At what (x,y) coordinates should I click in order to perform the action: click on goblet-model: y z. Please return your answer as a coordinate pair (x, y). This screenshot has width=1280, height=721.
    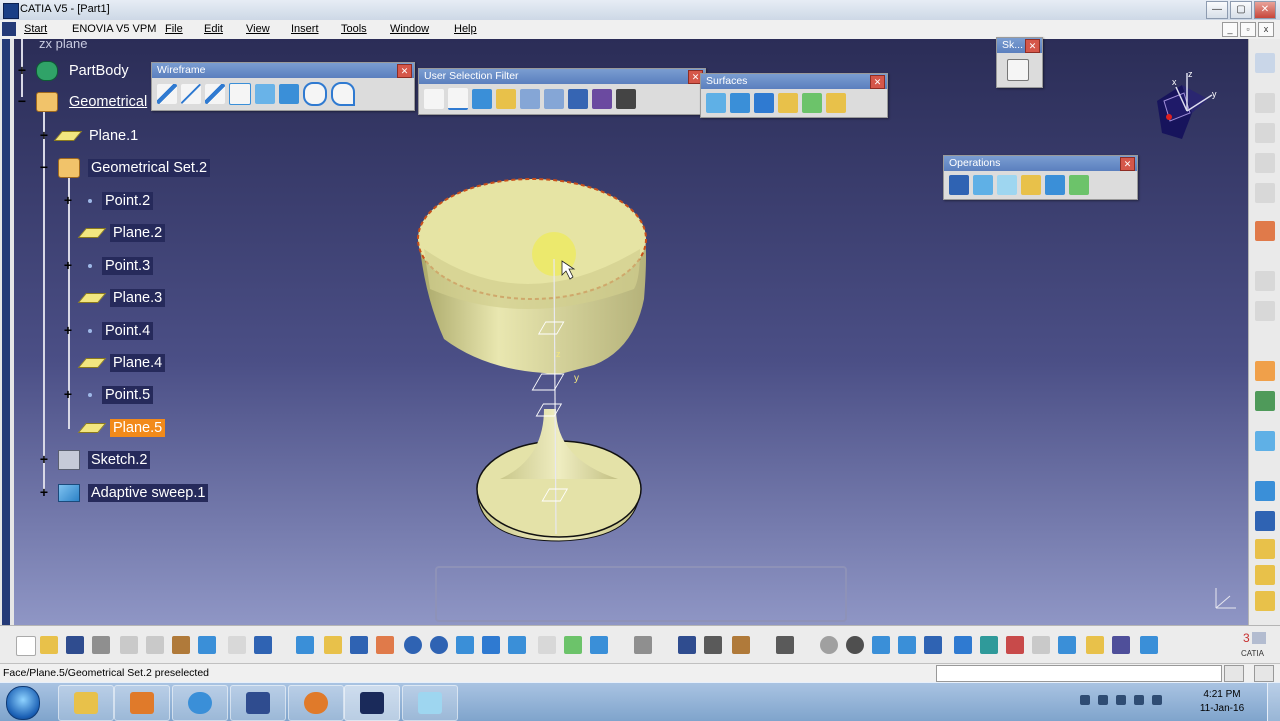
    Looking at the image, I should click on (534, 359).